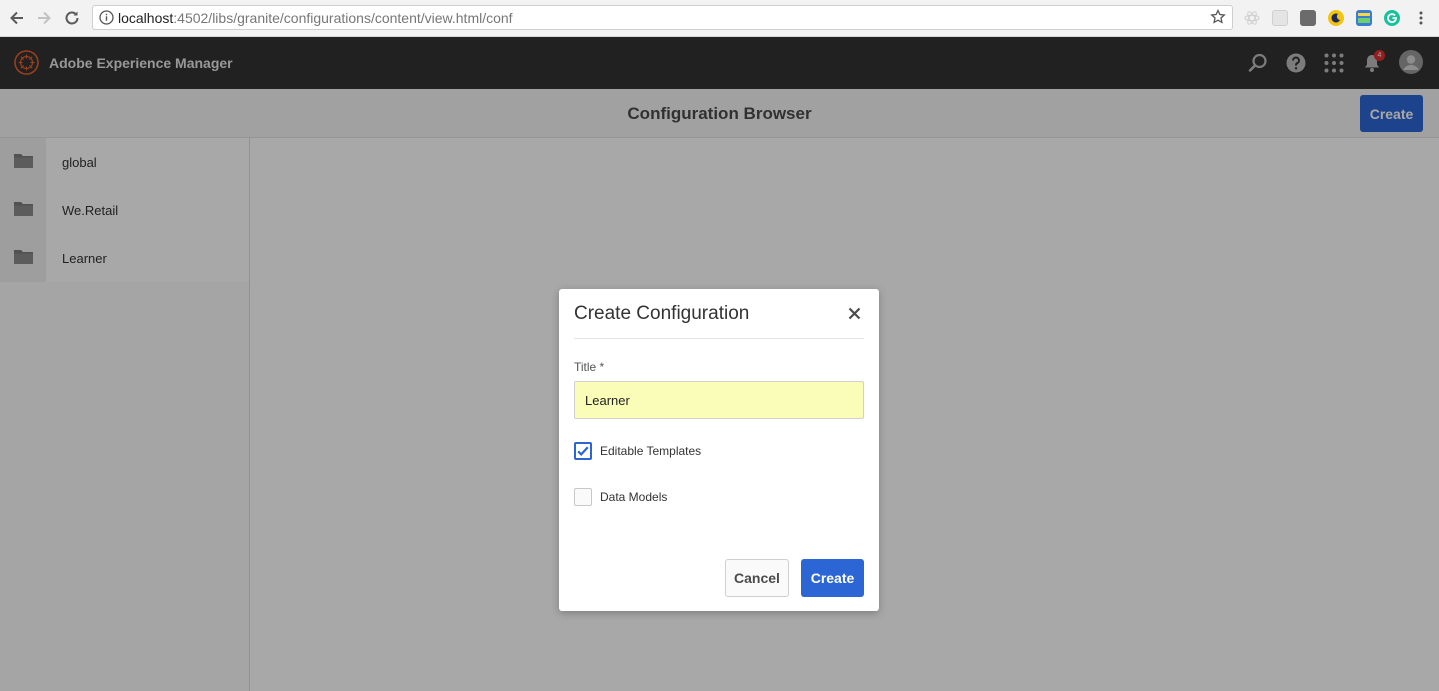 This screenshot has width=1439, height=691. I want to click on editable-templates-checkbox, so click(583, 451).